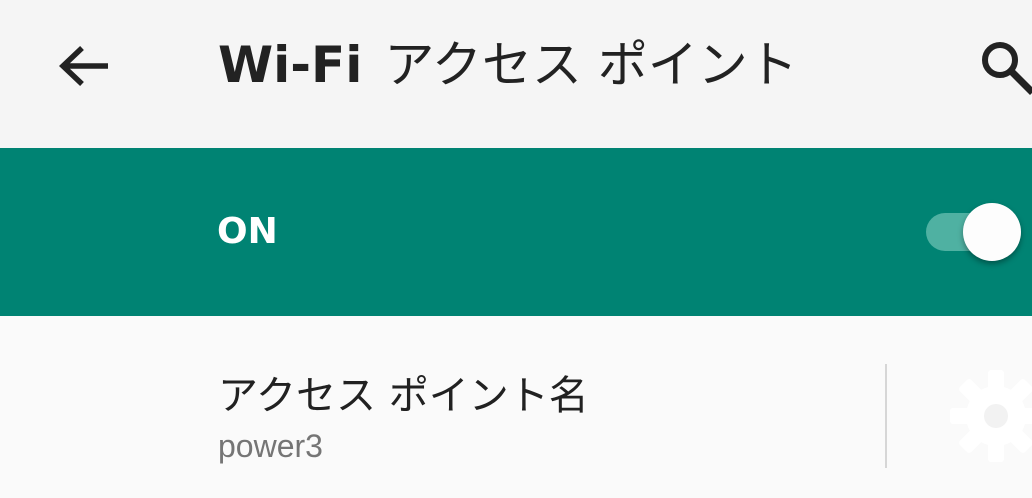 This screenshot has height=498, width=1032. I want to click on master-toggle-switch, so click(974, 233).